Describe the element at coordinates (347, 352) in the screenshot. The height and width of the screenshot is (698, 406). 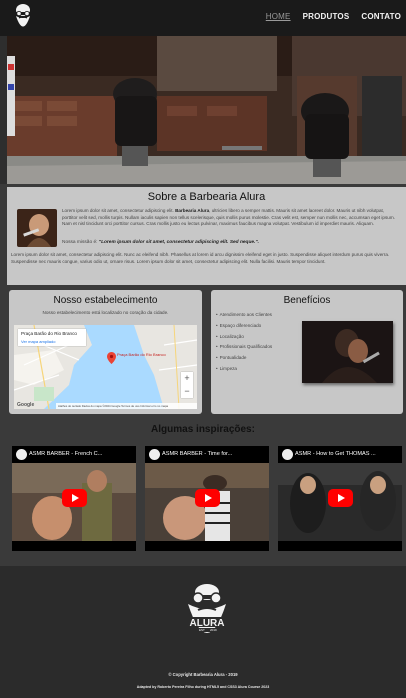
I see `benefits-barber-image` at that location.